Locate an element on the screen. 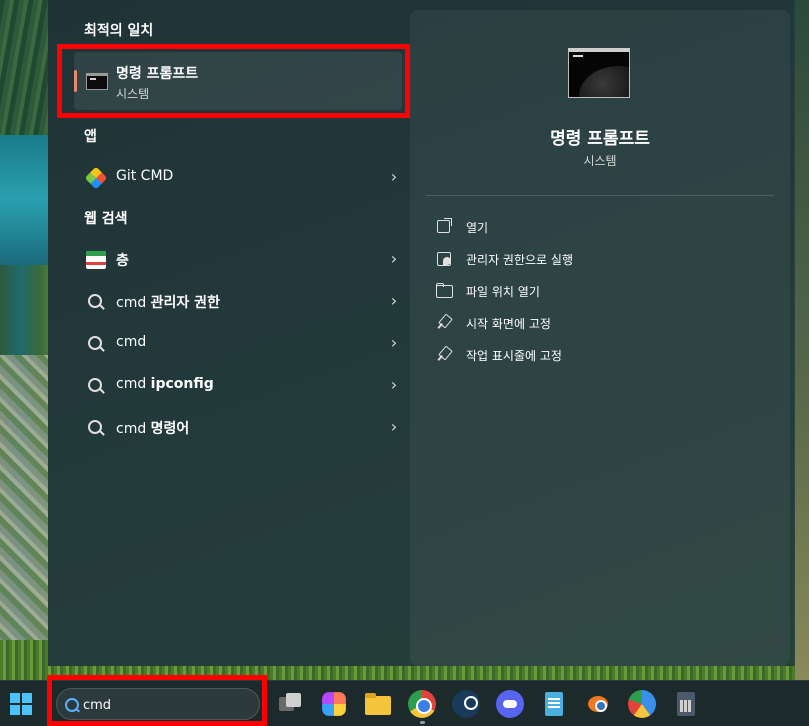 This screenshot has height=726, width=809. file-explorer-icon is located at coordinates (378, 704).